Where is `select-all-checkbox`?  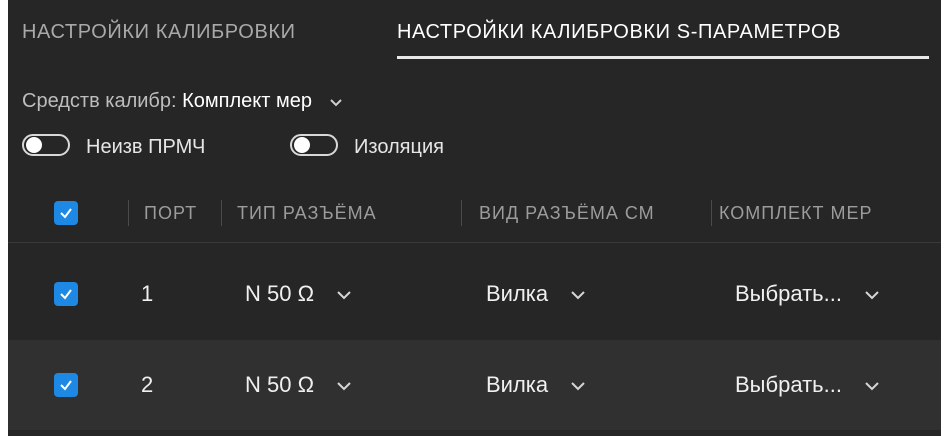 select-all-checkbox is located at coordinates (66, 213).